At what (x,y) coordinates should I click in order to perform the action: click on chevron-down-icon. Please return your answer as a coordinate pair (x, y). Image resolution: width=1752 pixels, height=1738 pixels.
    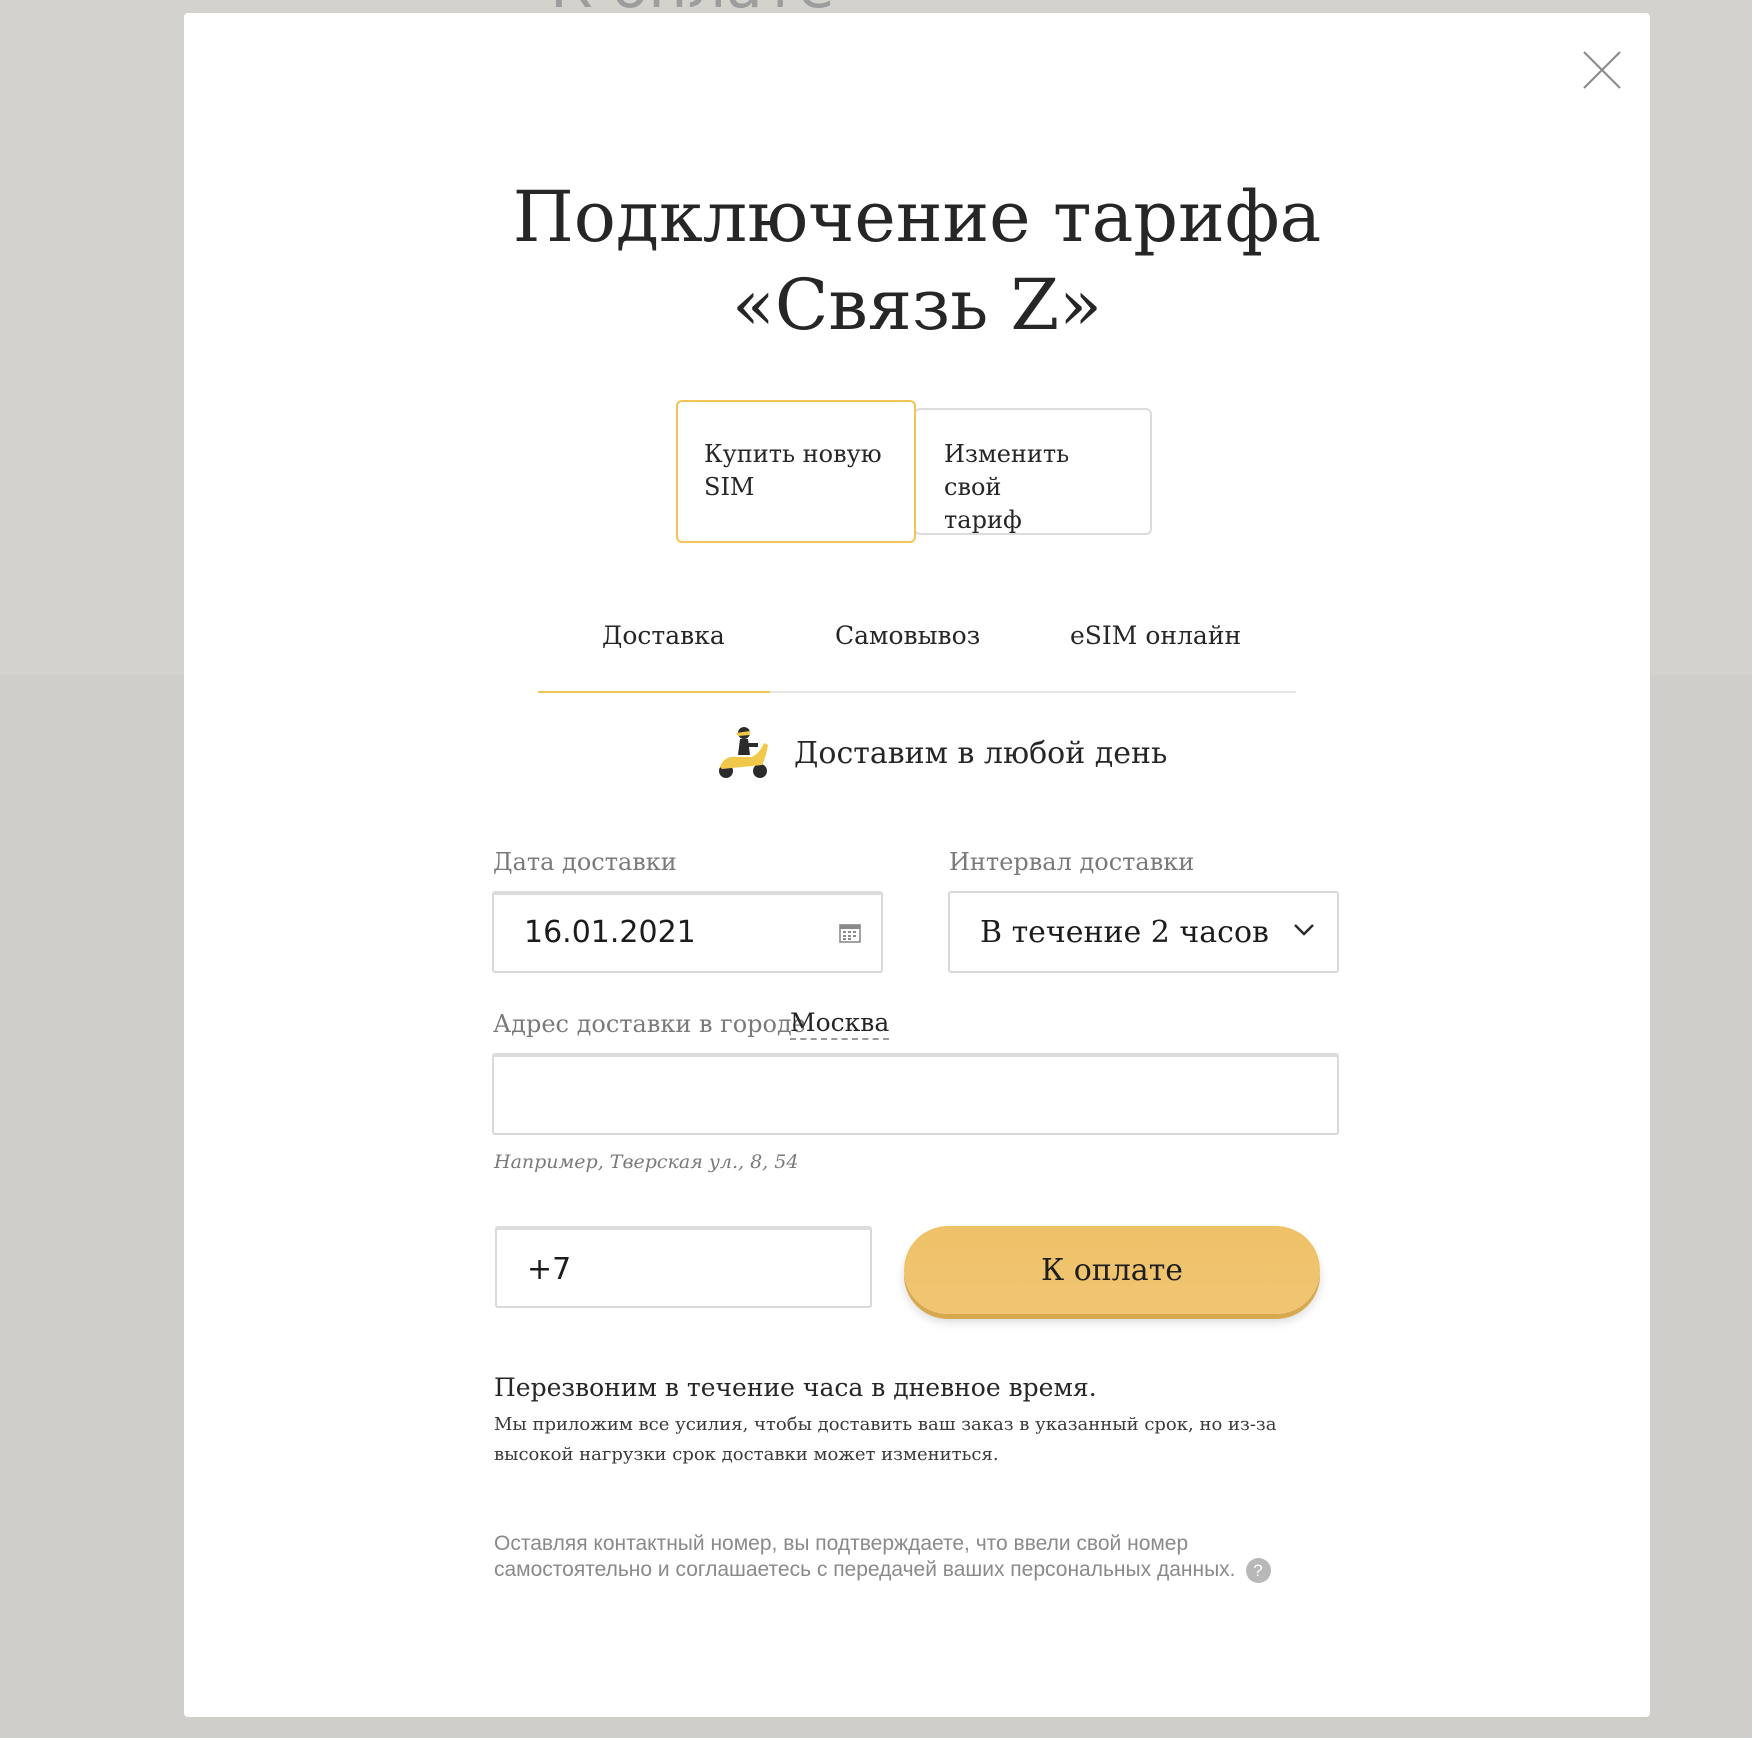
    Looking at the image, I should click on (1304, 930).